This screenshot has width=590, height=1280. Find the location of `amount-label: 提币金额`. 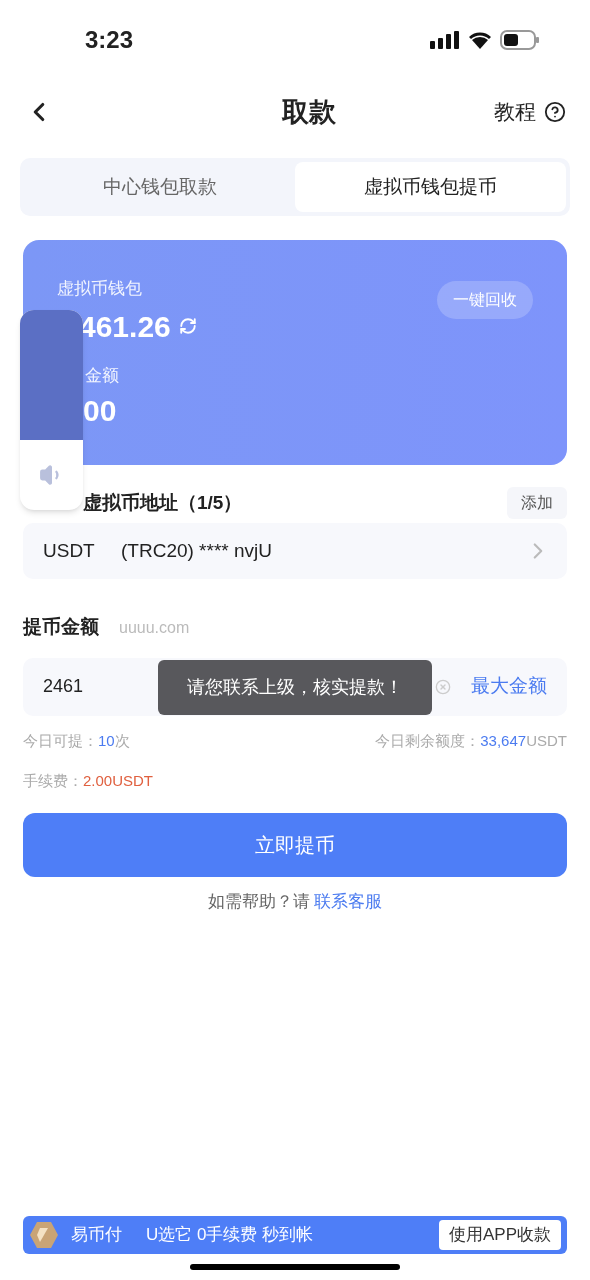

amount-label: 提币金额 is located at coordinates (61, 627).